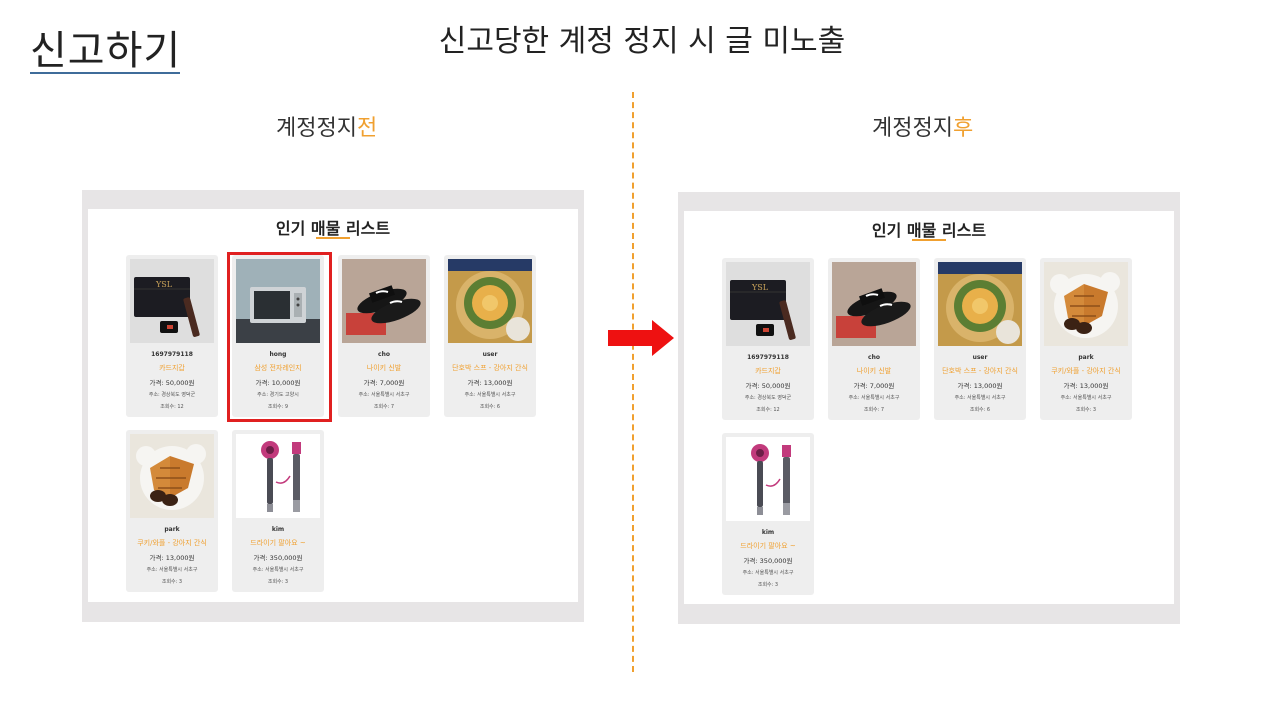 The width and height of the screenshot is (1280, 720). I want to click on caption-after: 계정정지후, so click(922, 126).